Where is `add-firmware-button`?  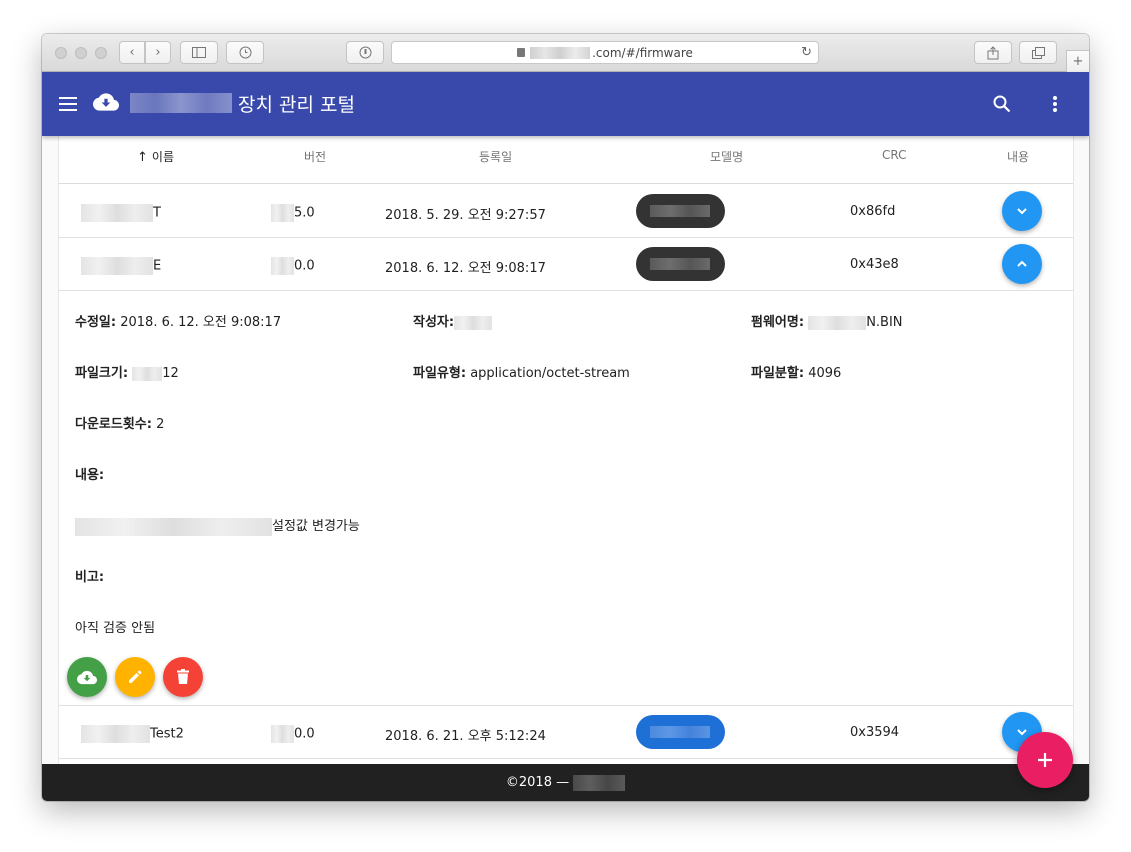 add-firmware-button is located at coordinates (1045, 760).